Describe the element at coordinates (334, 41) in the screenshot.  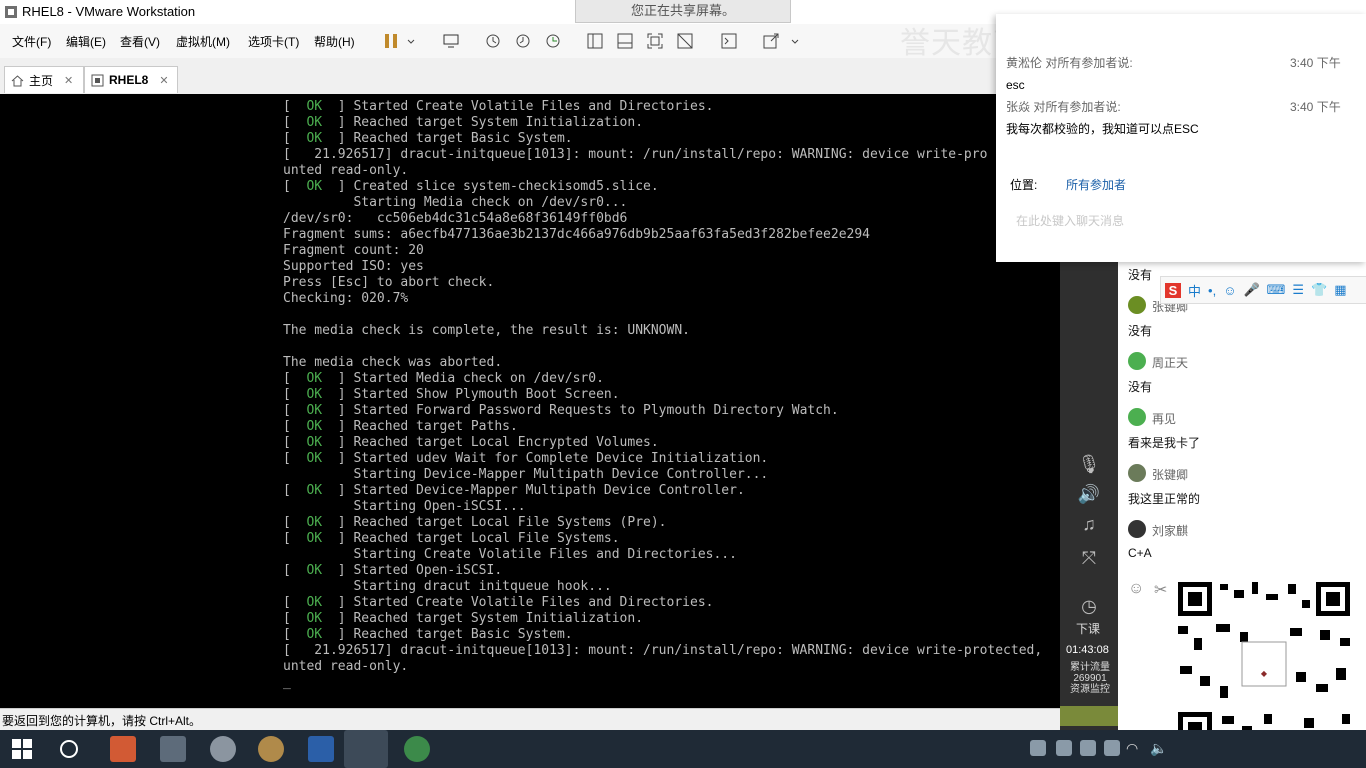
I see `menu-help: 帮助(H)` at that location.